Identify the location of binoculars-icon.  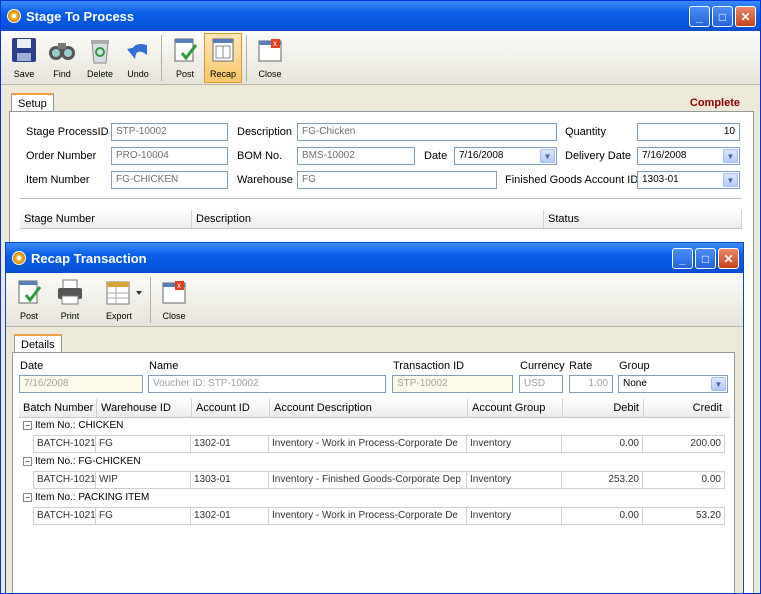
(62, 50).